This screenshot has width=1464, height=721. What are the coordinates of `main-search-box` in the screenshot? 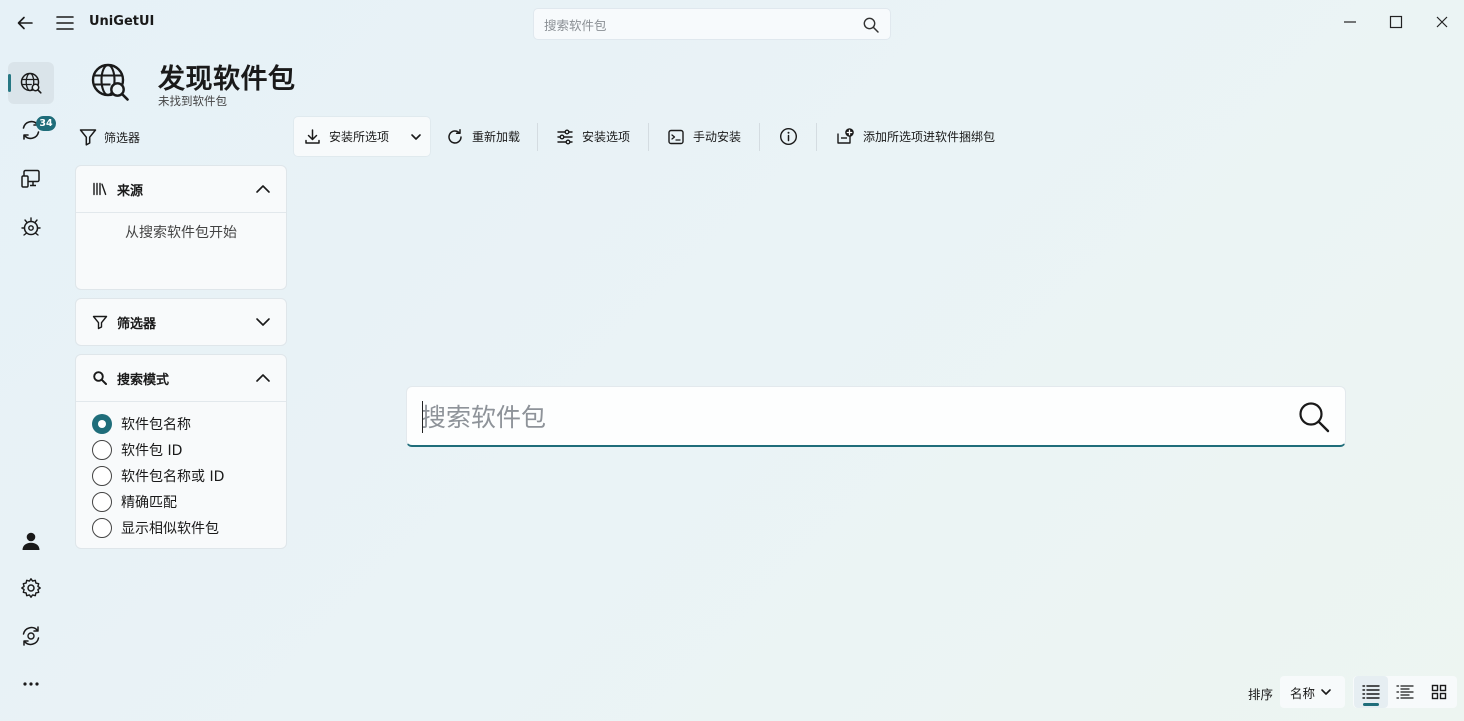 It's located at (876, 416).